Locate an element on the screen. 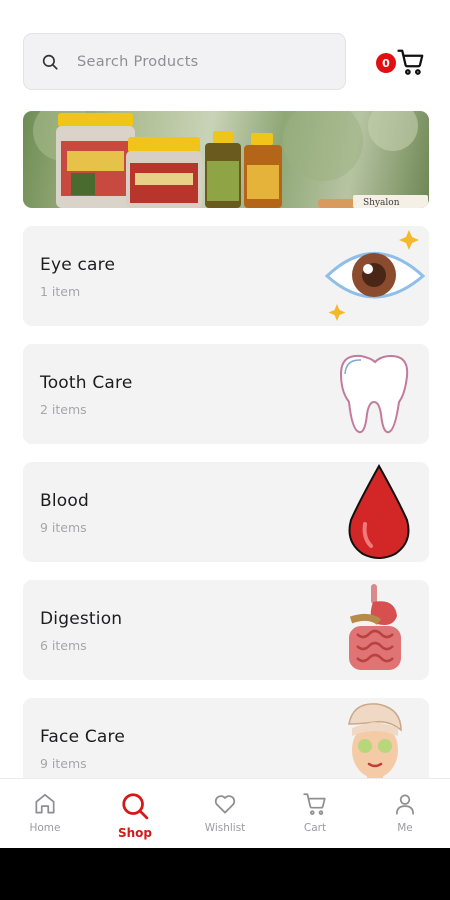 The height and width of the screenshot is (900, 450). search-bar: Search Products is located at coordinates (184, 61).